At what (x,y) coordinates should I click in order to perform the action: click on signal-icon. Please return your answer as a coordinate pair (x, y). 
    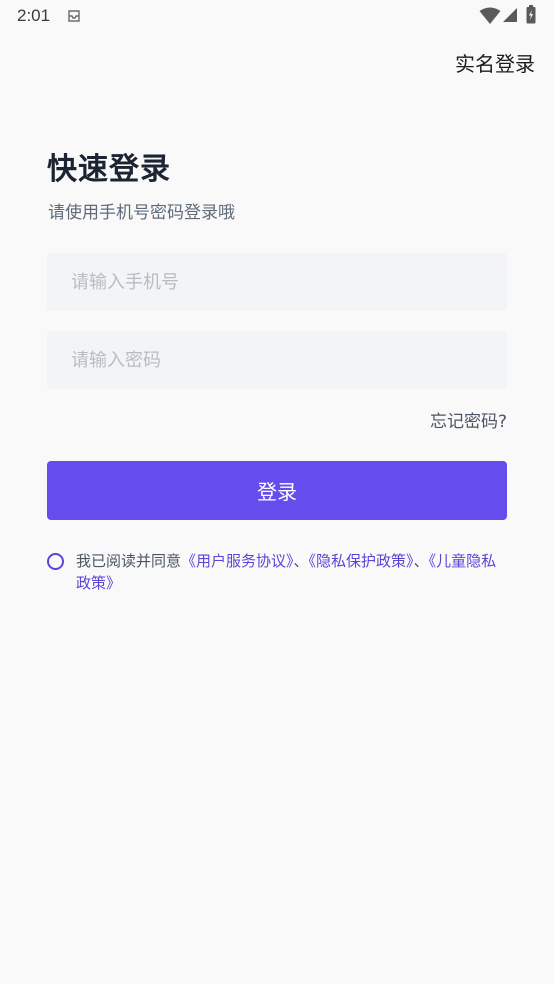
    Looking at the image, I should click on (510, 15).